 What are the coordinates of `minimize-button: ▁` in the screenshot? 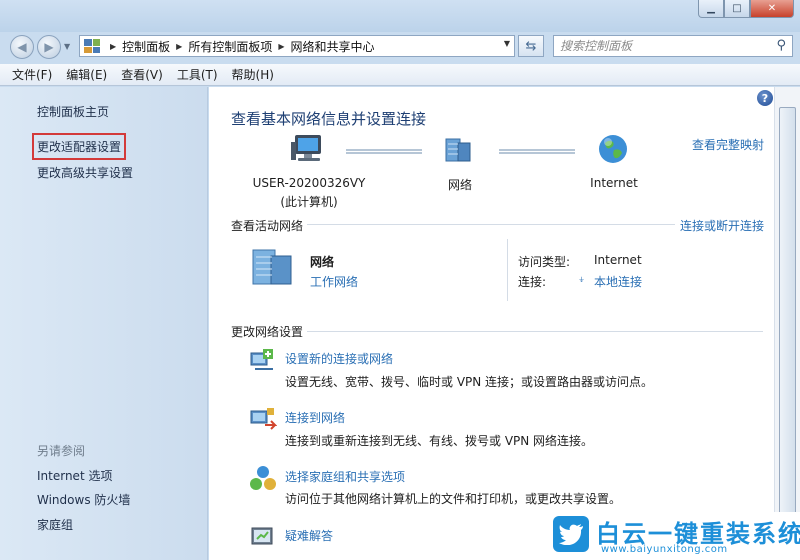 It's located at (711, 9).